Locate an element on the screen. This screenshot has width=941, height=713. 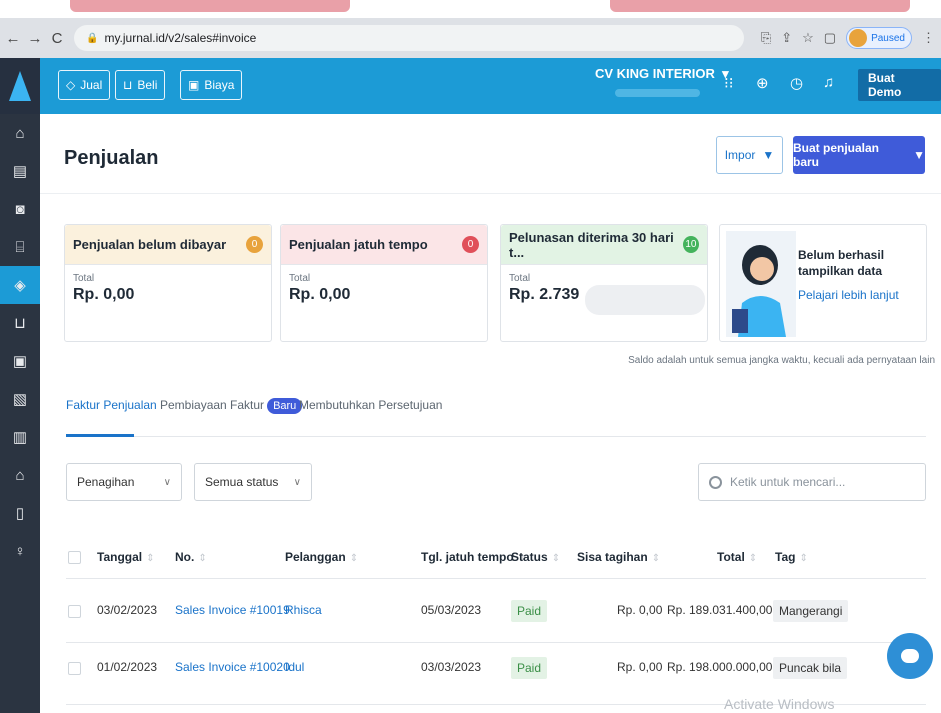
buat-penjualan-button: Buat penjualan baru ▼ is located at coordinates (859, 155).